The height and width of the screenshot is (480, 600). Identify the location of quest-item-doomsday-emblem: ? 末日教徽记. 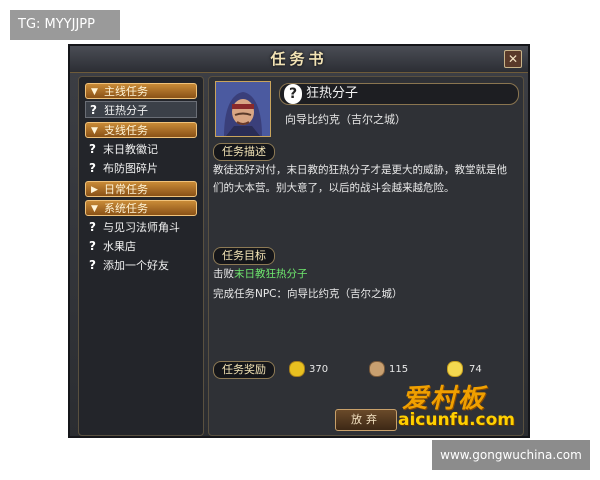
(141, 149).